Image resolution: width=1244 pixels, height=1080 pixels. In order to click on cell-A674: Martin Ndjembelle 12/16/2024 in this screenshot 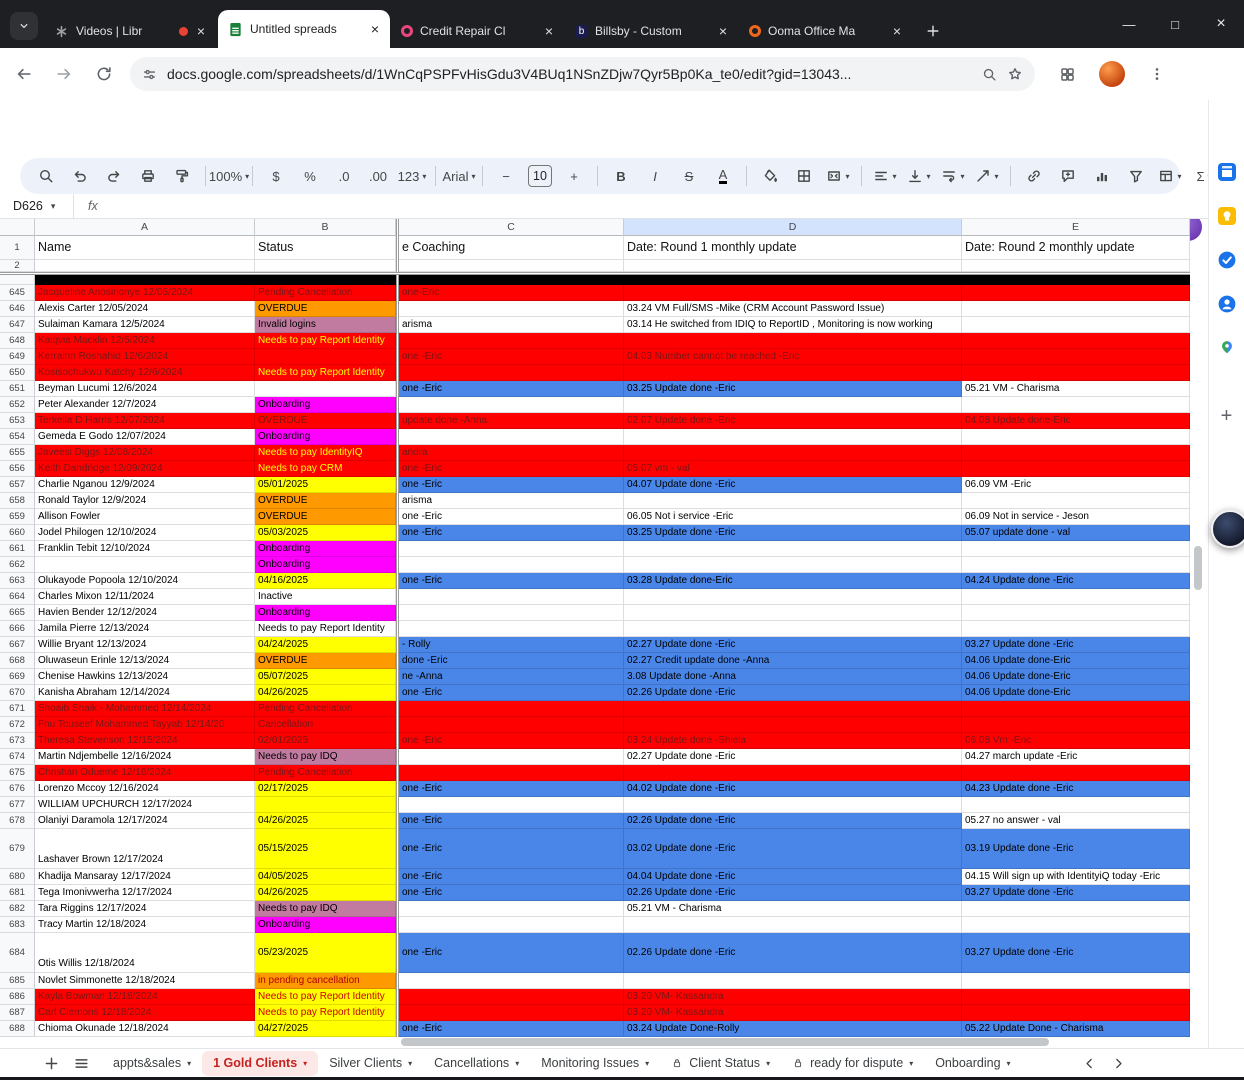, I will do `click(145, 757)`.